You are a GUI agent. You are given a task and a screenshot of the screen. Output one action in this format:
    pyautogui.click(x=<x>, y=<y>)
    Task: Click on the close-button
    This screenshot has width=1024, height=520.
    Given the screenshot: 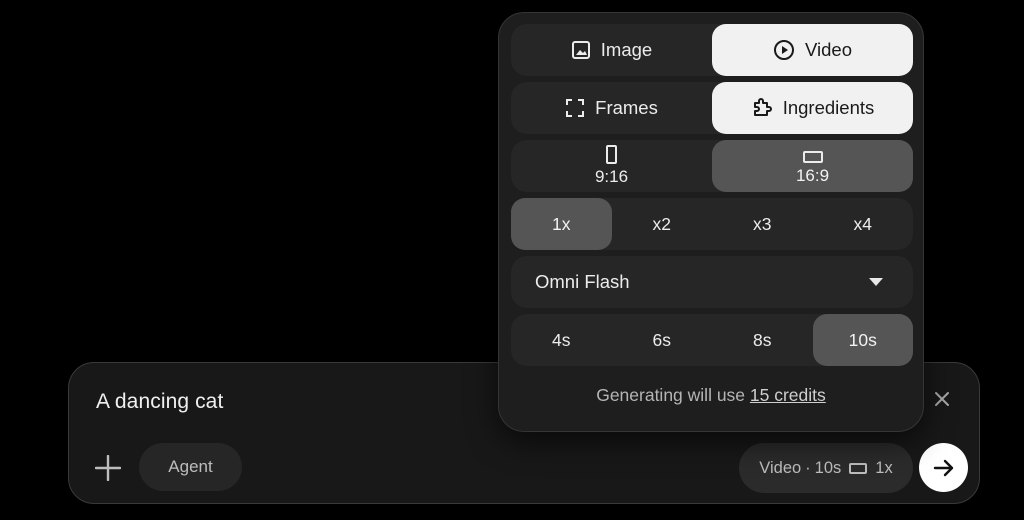 What is the action you would take?
    pyautogui.click(x=942, y=399)
    